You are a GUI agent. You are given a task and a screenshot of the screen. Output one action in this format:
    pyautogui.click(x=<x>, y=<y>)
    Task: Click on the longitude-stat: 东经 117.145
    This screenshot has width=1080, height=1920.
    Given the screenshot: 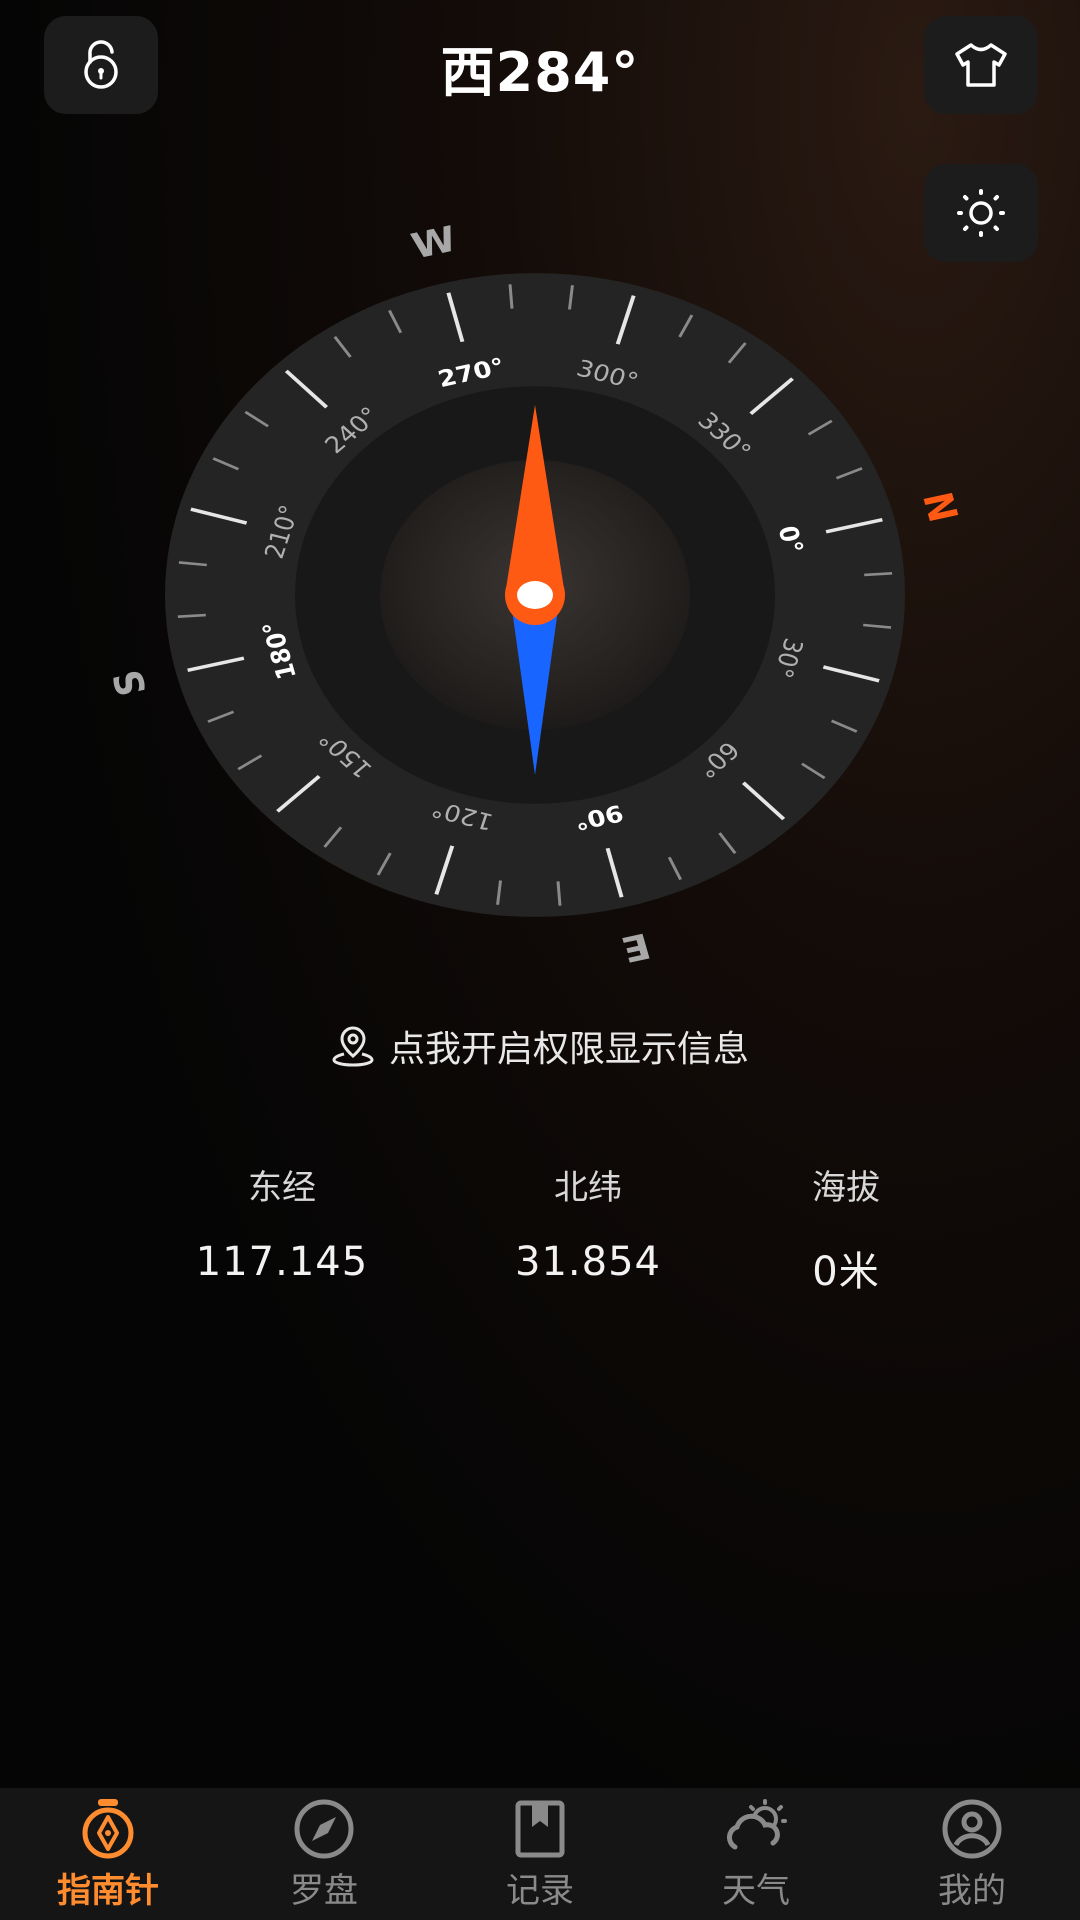 What is the action you would take?
    pyautogui.click(x=282, y=1222)
    